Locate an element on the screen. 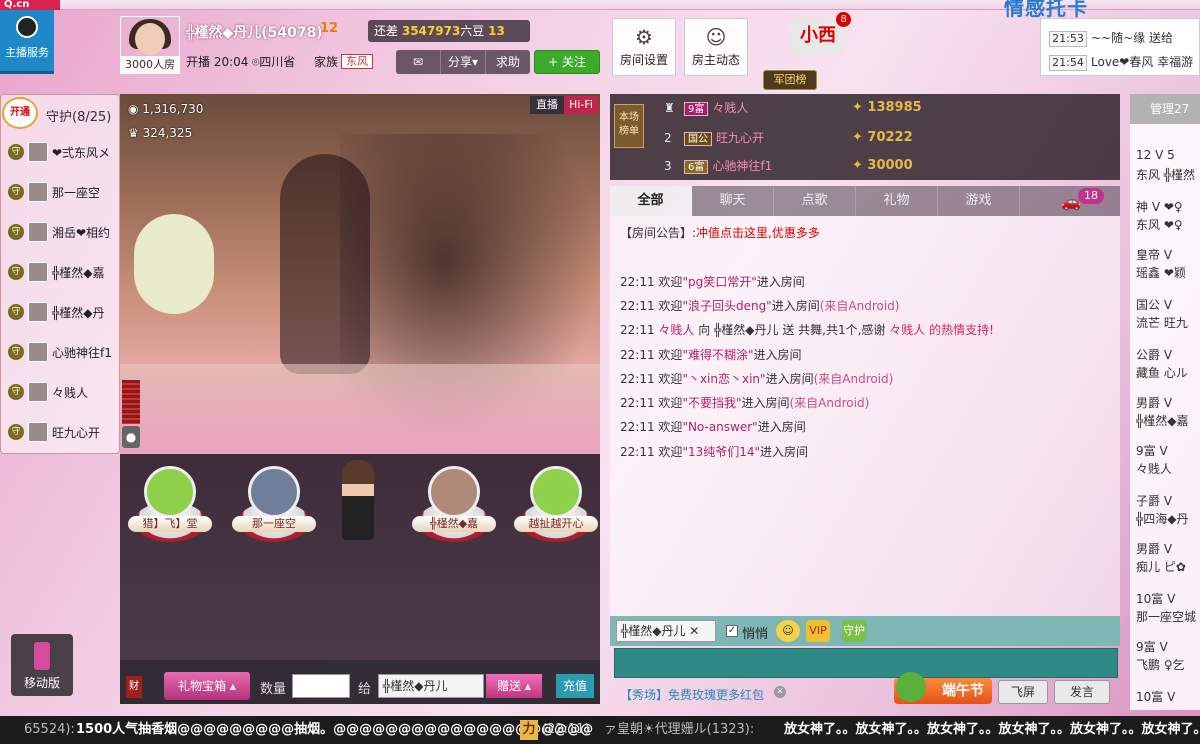 This screenshot has height=744, width=1200. manager-item: ╬槿然◆嘉 is located at coordinates (1168, 420).